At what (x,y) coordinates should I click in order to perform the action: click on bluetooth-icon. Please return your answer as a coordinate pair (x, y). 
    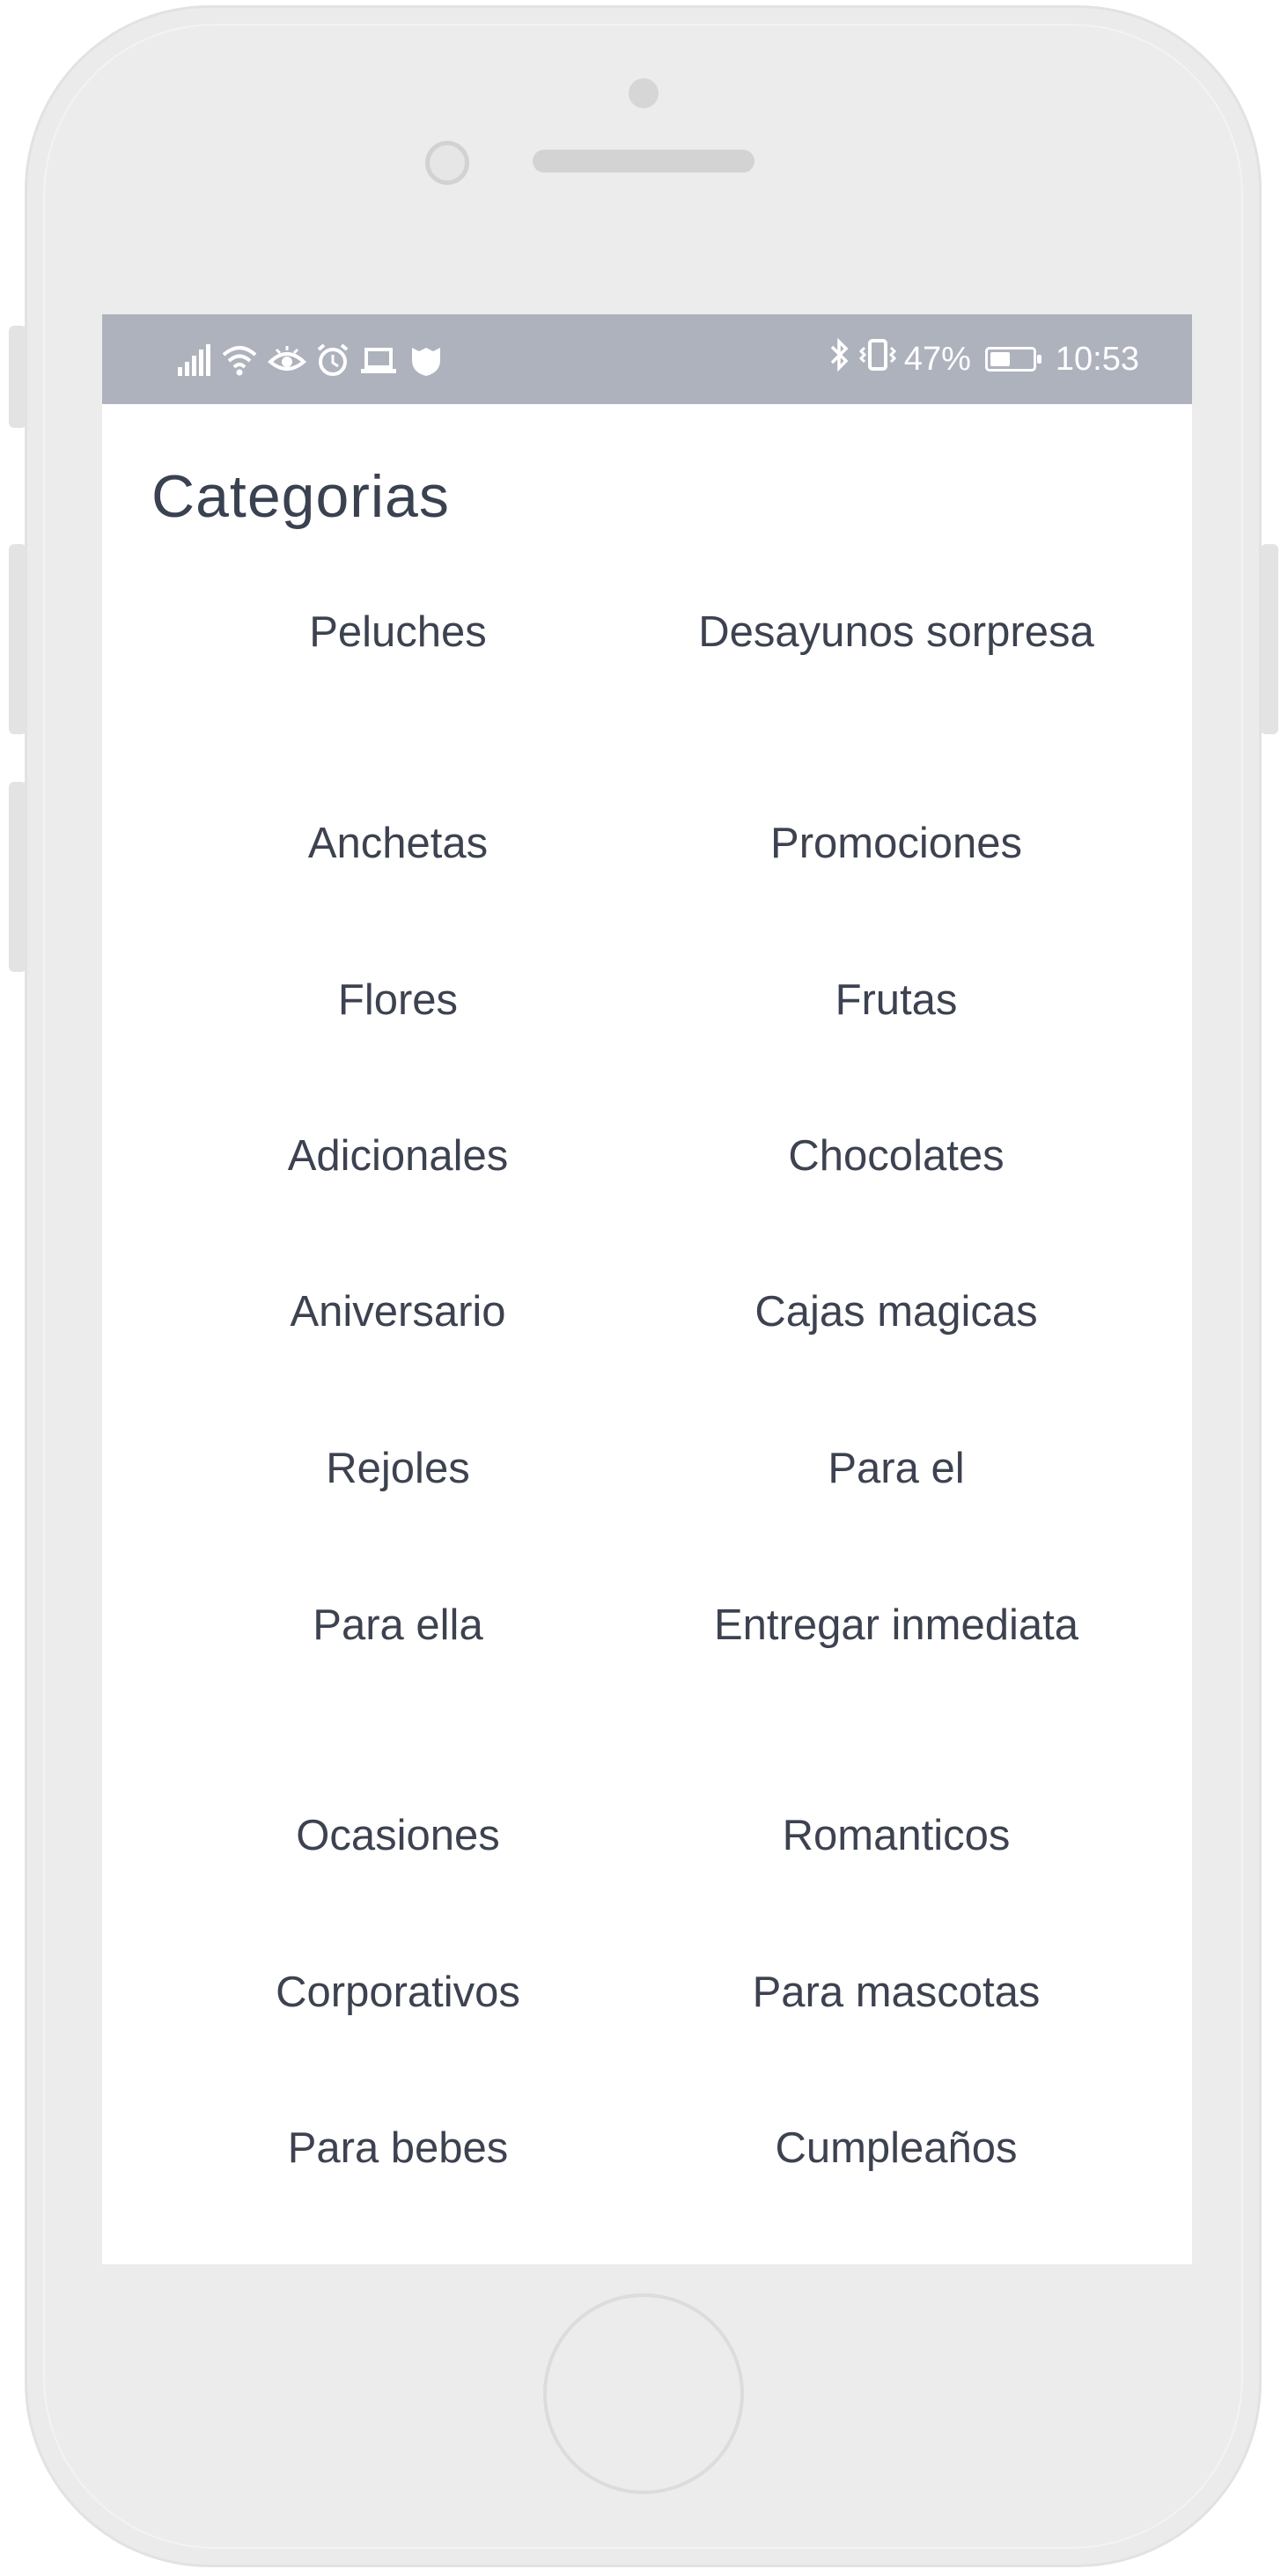
    Looking at the image, I should click on (839, 359).